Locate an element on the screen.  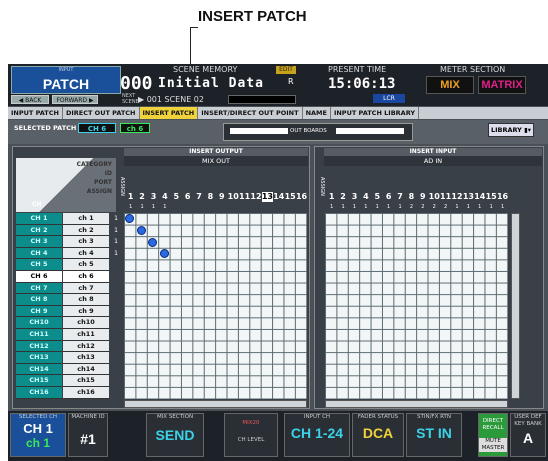
user-def-box: USER DEF KEY BANK A is located at coordinates (528, 435).